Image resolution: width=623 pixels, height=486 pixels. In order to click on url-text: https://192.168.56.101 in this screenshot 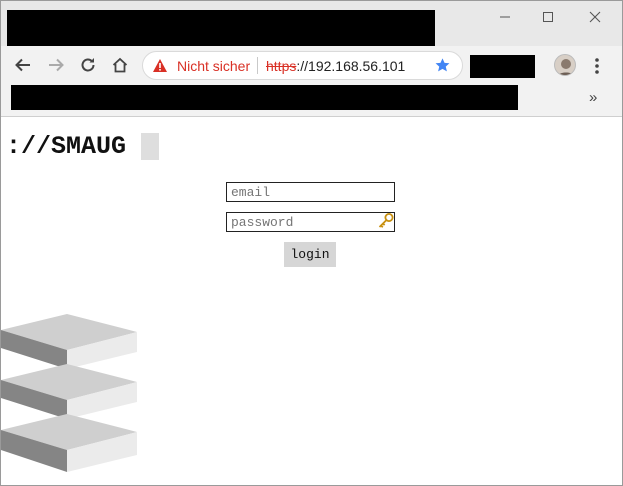, I will do `click(335, 66)`.